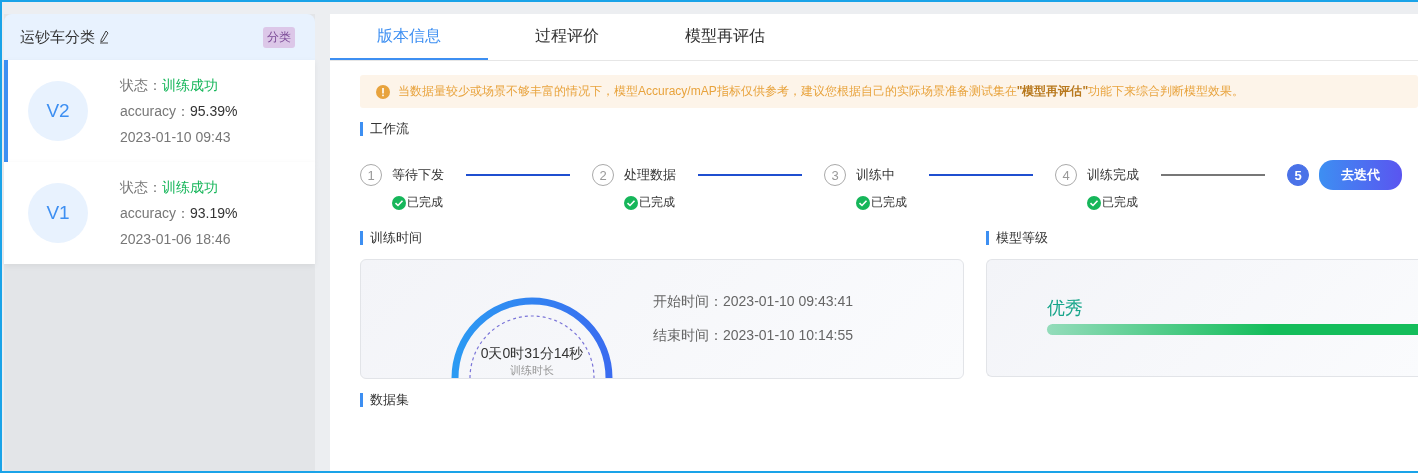 This screenshot has height=473, width=1418. I want to click on section-title: 数据集, so click(889, 400).